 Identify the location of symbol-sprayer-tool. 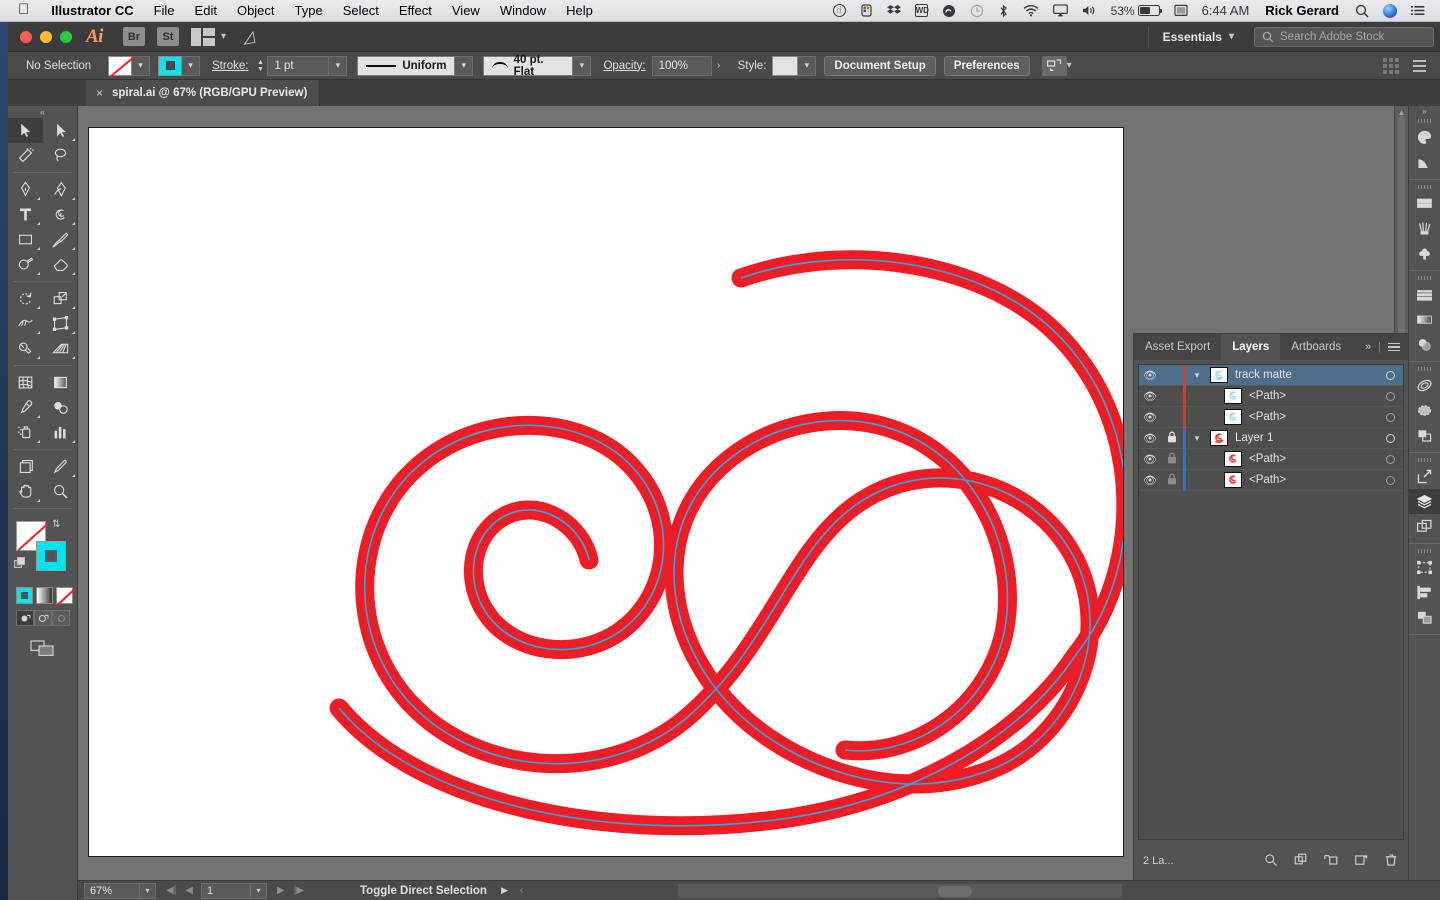
(25, 432).